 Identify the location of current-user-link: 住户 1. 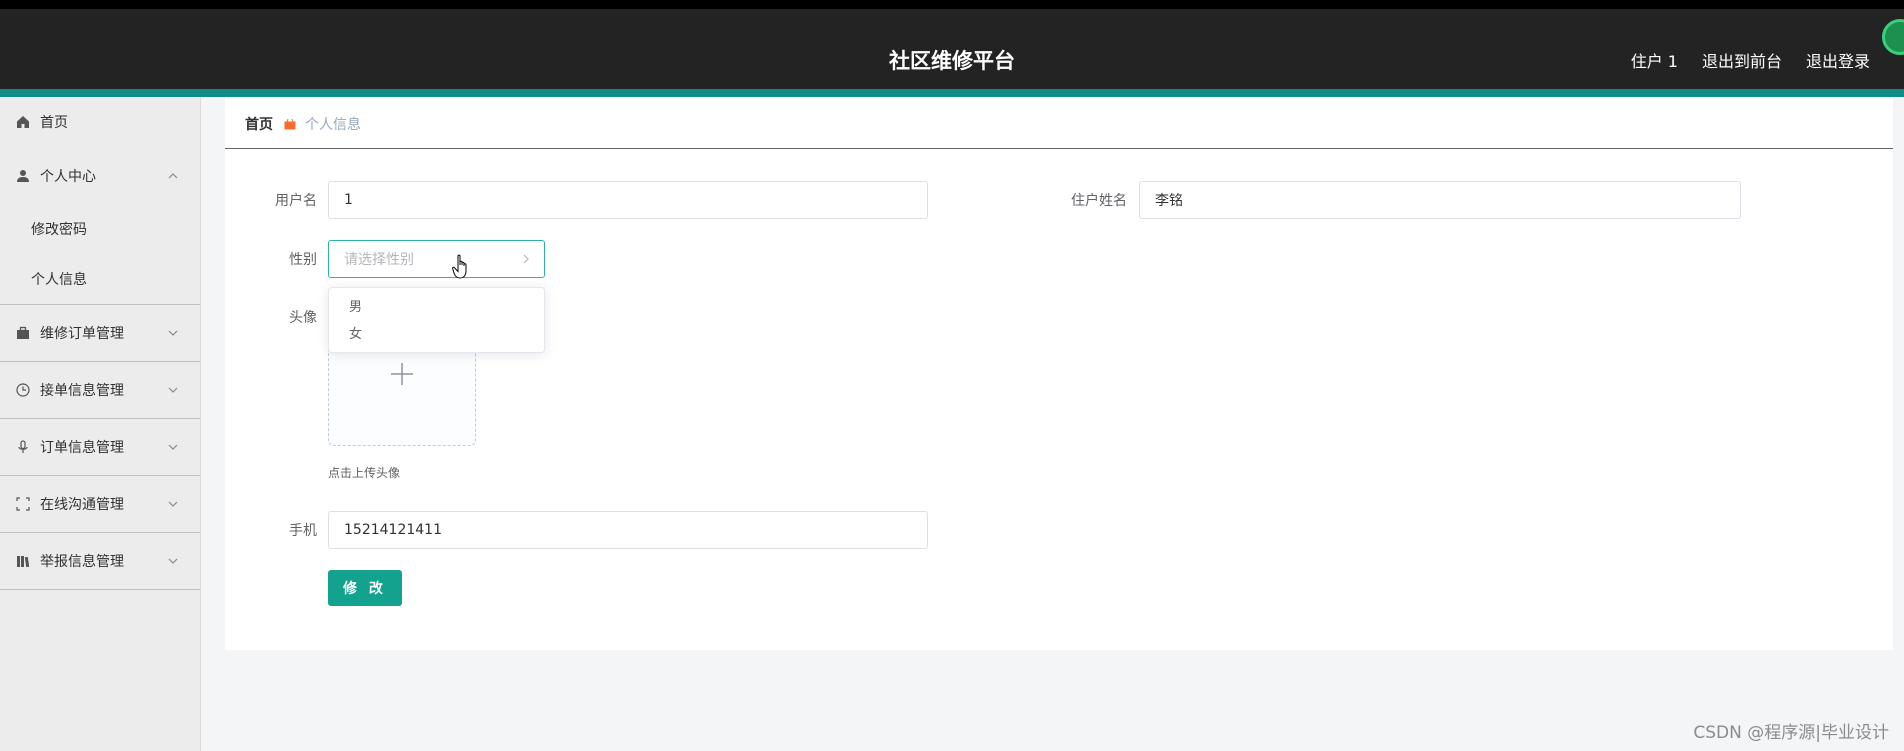
(1654, 60).